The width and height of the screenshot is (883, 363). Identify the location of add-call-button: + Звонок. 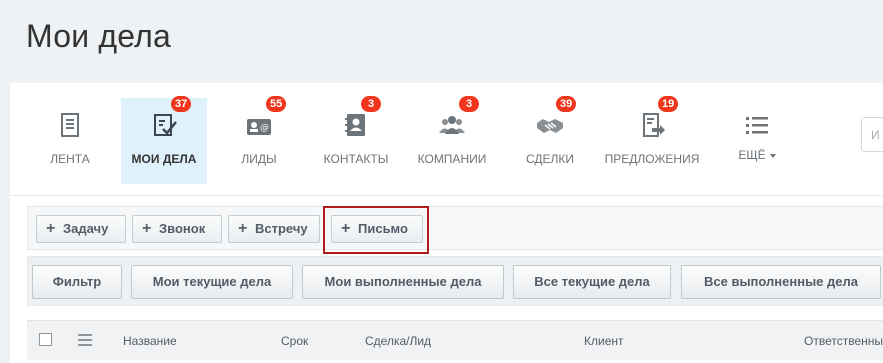
(177, 229).